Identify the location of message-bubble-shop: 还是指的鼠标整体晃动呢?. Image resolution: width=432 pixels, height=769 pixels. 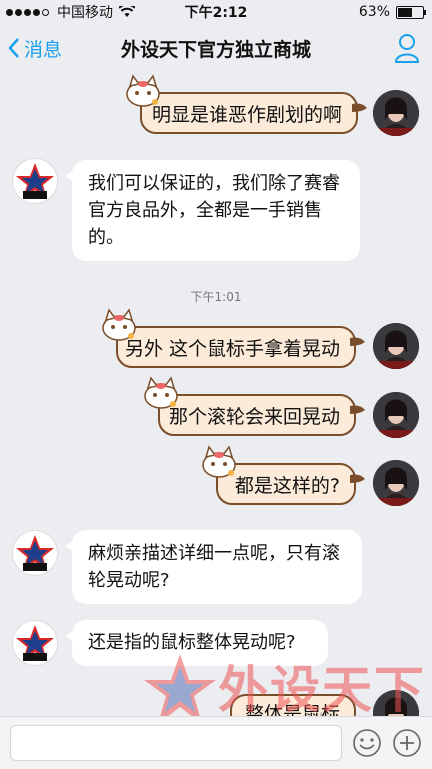
(196, 643).